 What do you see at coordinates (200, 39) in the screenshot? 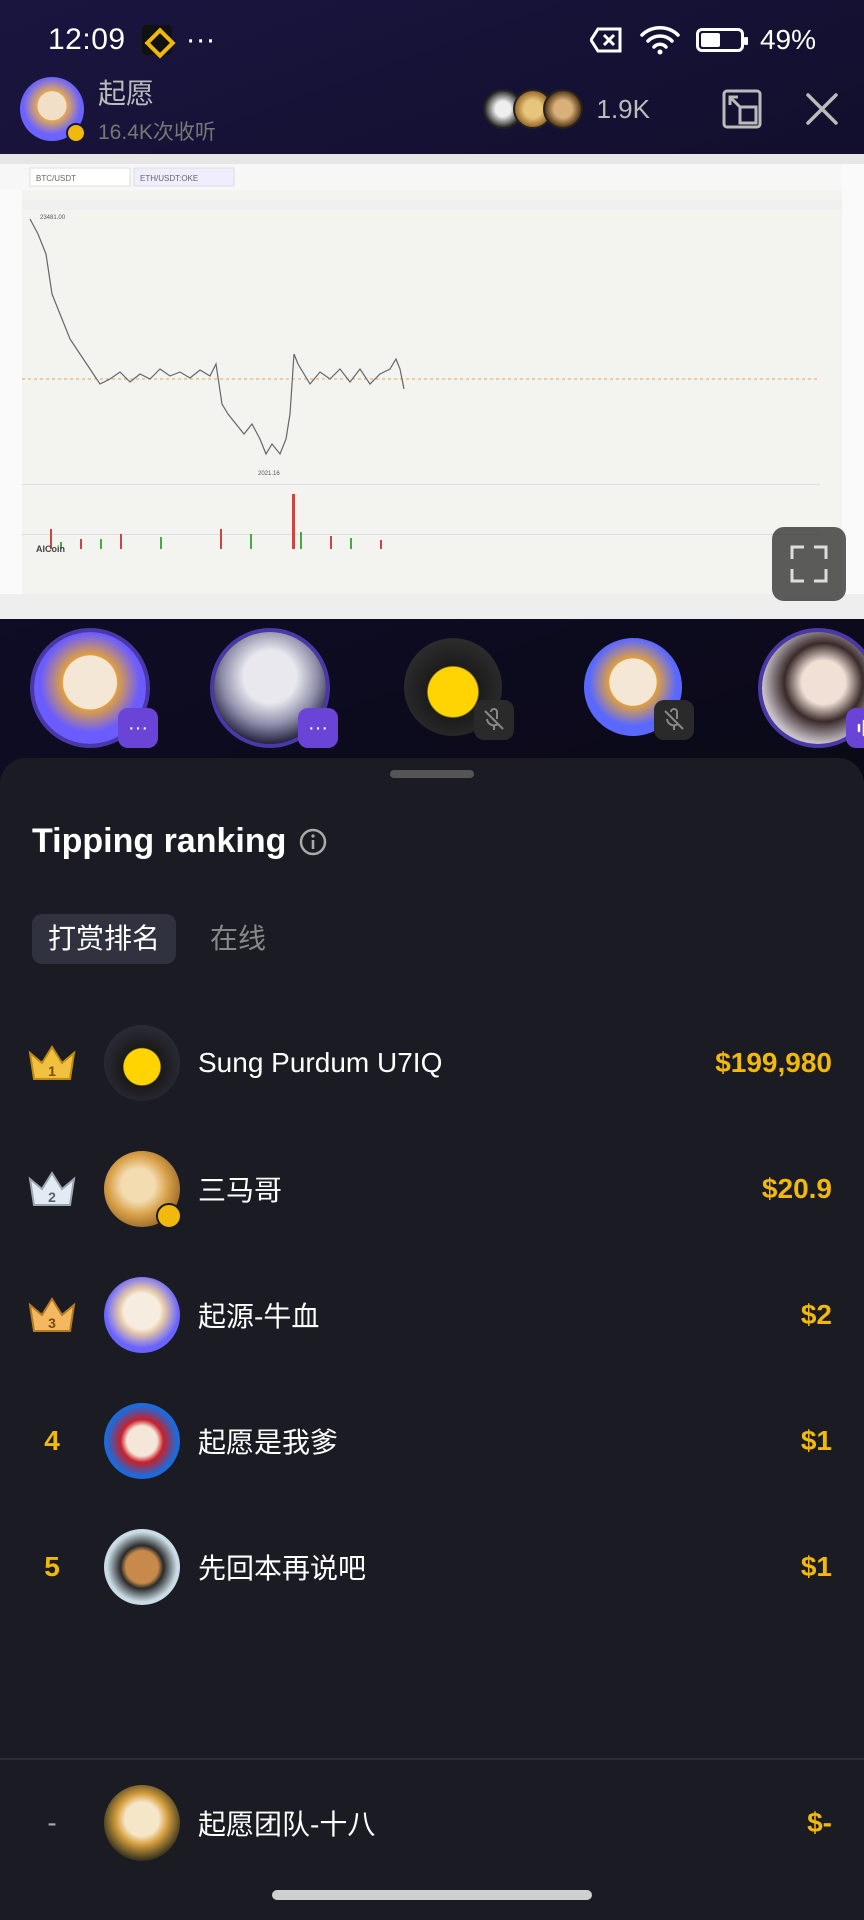
I see `more-notifications-icon: ···` at bounding box center [200, 39].